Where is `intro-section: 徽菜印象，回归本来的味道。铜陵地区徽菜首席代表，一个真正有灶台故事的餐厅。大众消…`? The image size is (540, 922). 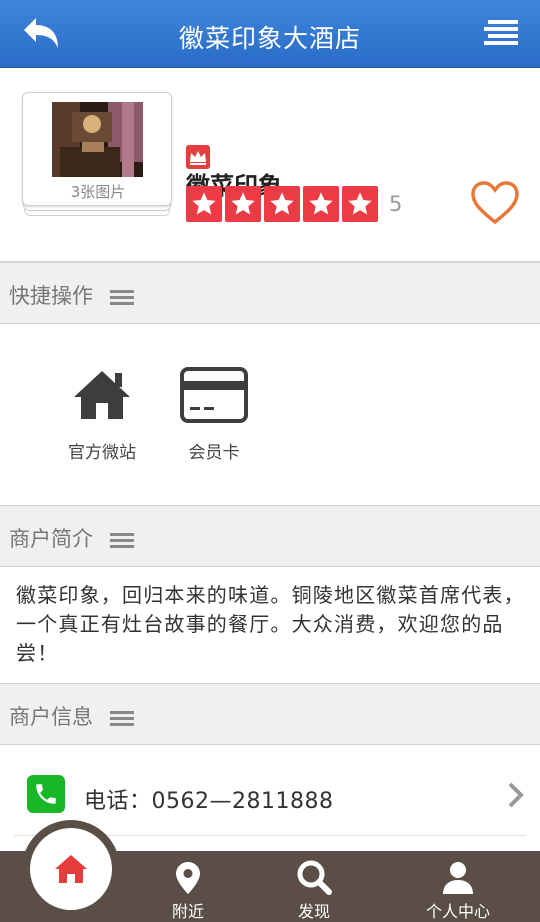
intro-section: 徽菜印象，回归本来的味道。铜陵地区徽菜首席代表，一个真正有灶台故事的餐厅。大众消… is located at coordinates (270, 625).